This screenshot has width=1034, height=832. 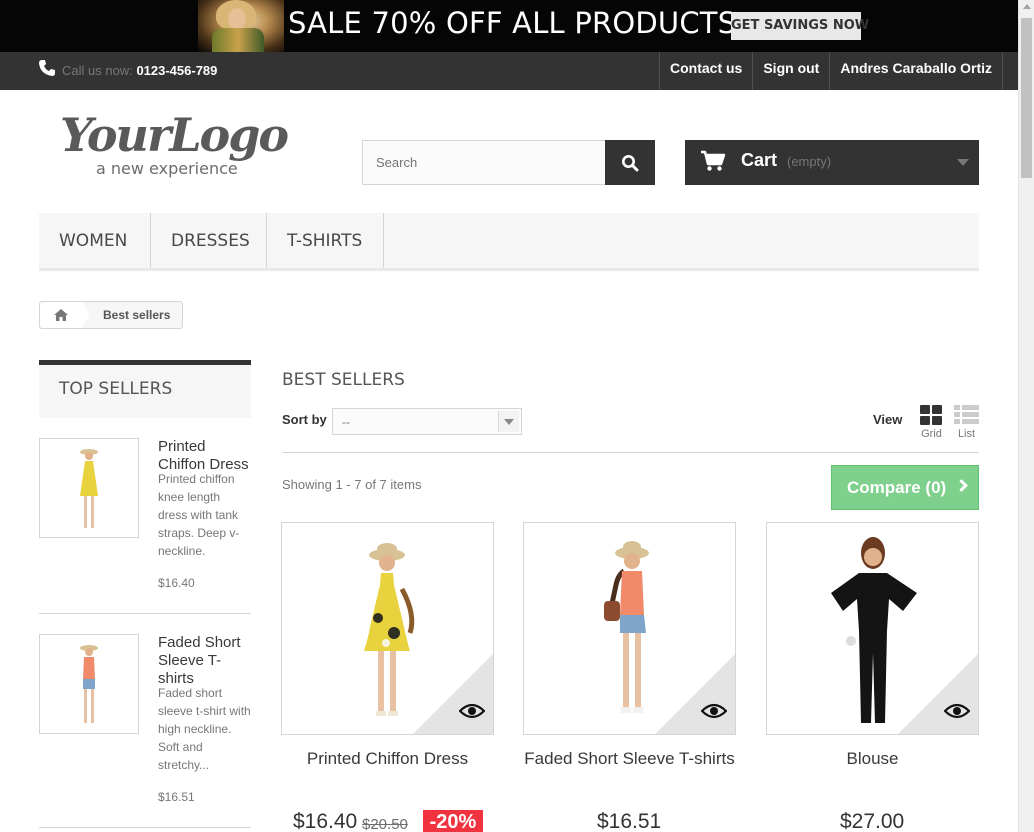 What do you see at coordinates (629, 758) in the screenshot?
I see `product-name: Faded Short Sleeve T-shirts` at bounding box center [629, 758].